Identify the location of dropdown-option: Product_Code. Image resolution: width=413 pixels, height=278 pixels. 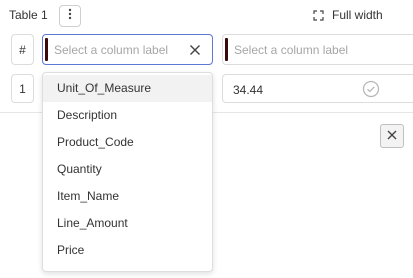
(127, 142).